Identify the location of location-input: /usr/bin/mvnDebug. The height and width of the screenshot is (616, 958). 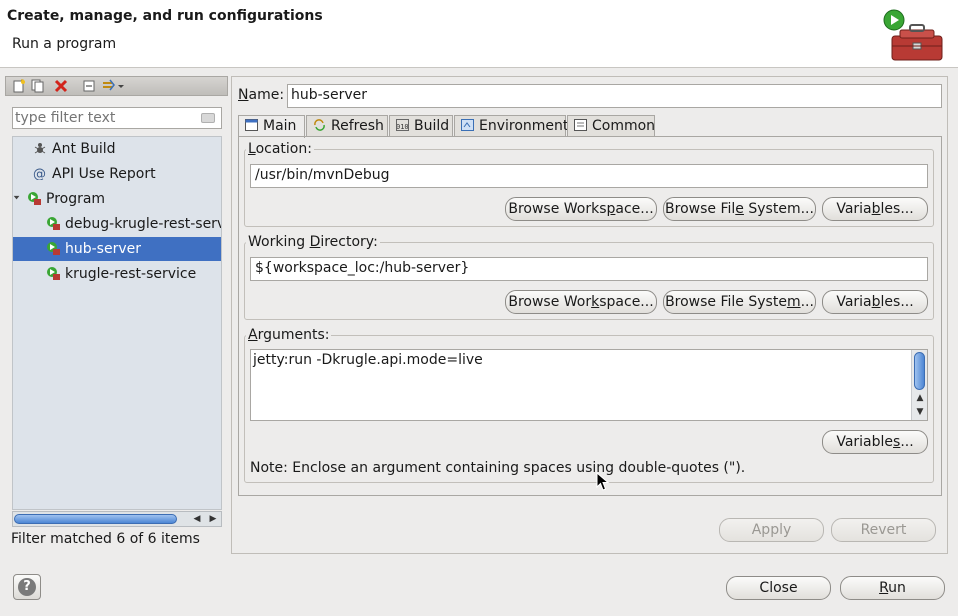
(589, 176).